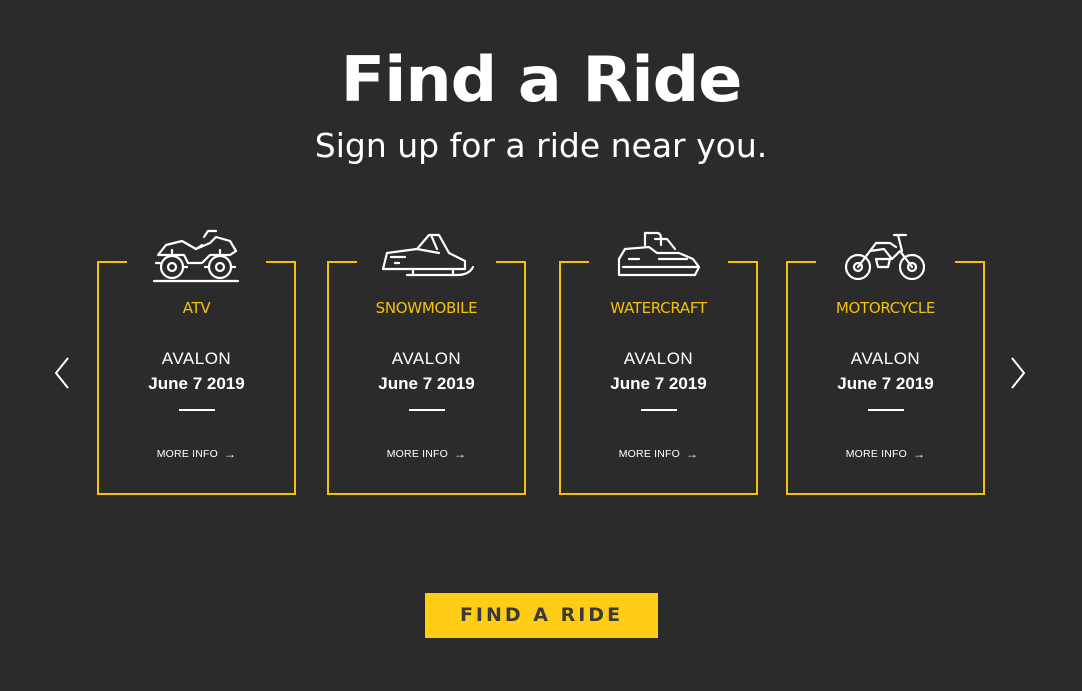 This screenshot has height=691, width=1082. What do you see at coordinates (541, 615) in the screenshot?
I see `find-a-ride-button: FIND A RIDE` at bounding box center [541, 615].